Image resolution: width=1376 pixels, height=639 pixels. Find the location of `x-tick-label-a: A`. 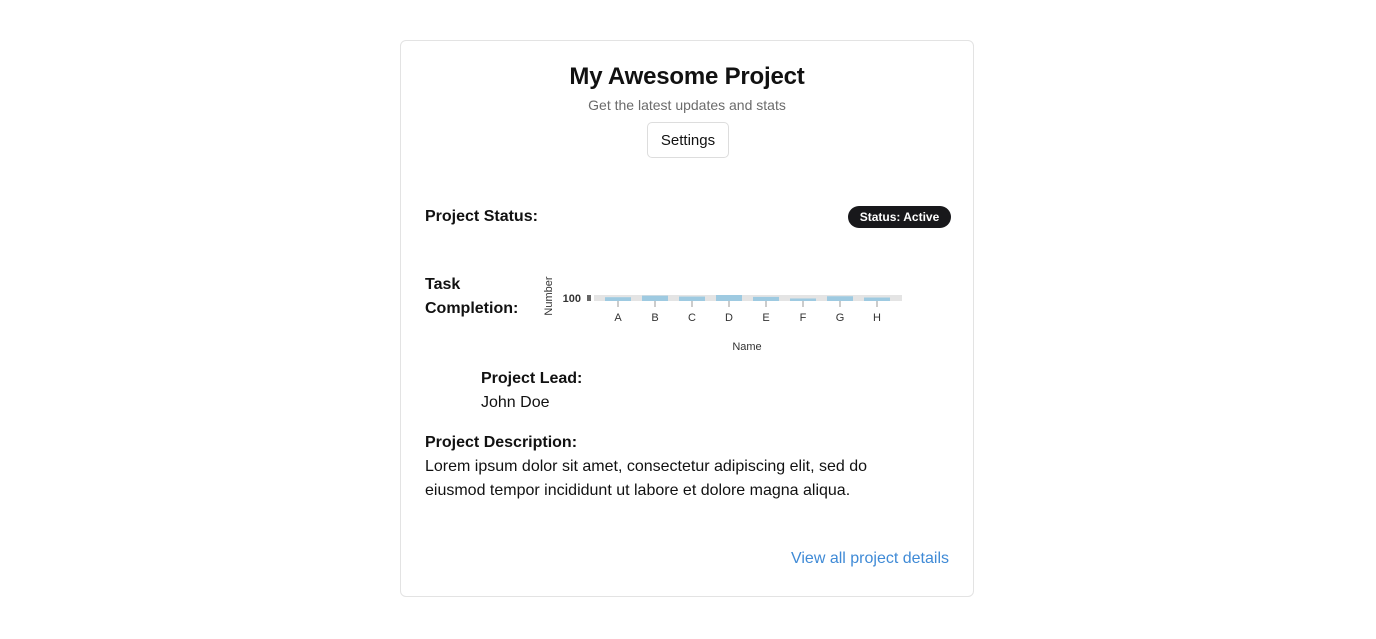

x-tick-label-a: A is located at coordinates (618, 318).